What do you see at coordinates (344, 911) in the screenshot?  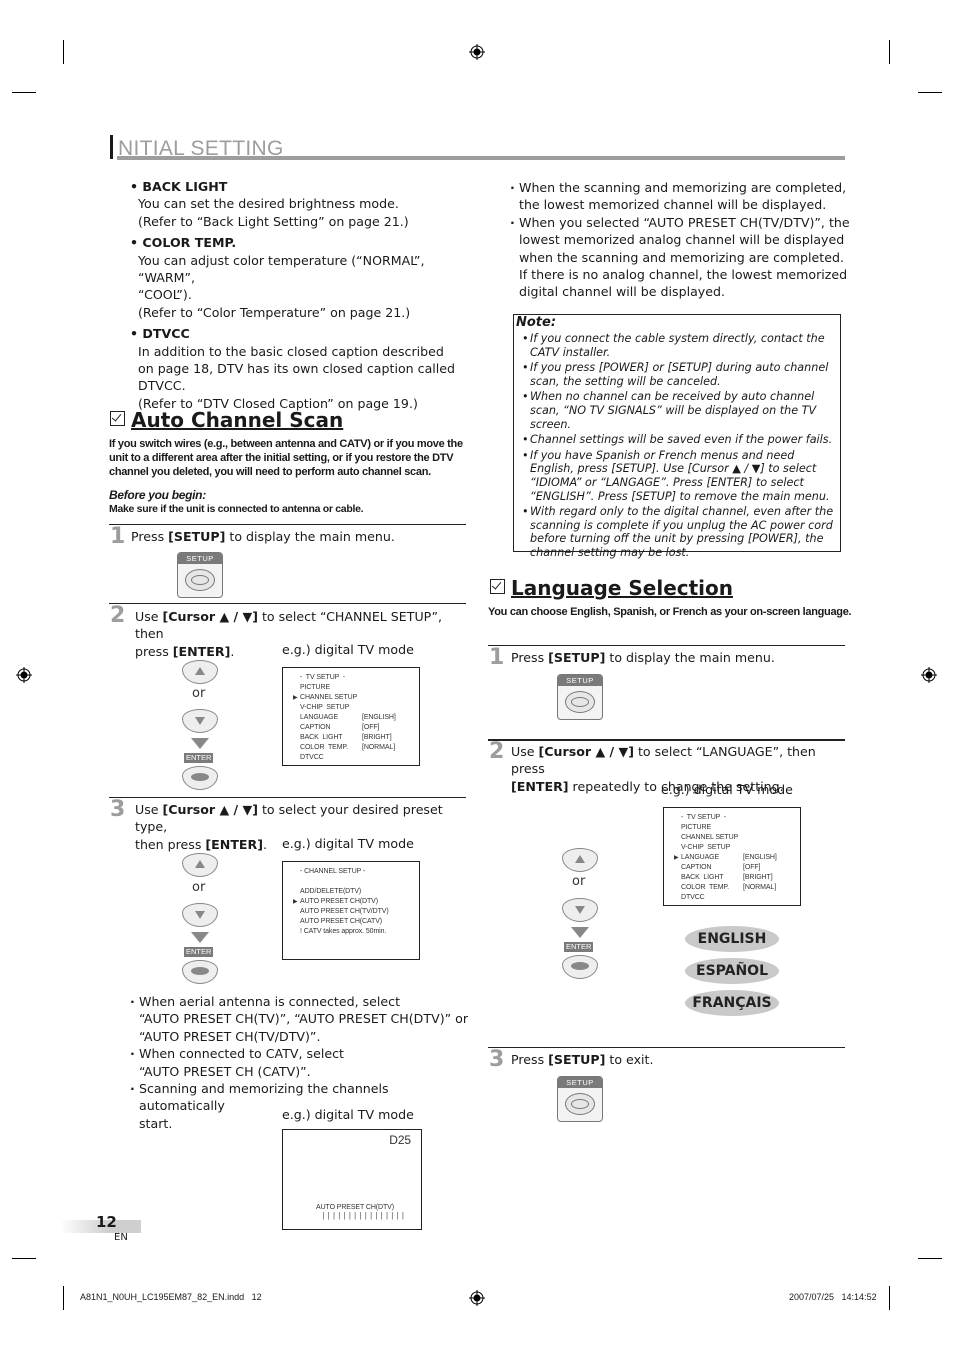 I see `menu-item: AUTO PRESET CH(TV/DTV)` at bounding box center [344, 911].